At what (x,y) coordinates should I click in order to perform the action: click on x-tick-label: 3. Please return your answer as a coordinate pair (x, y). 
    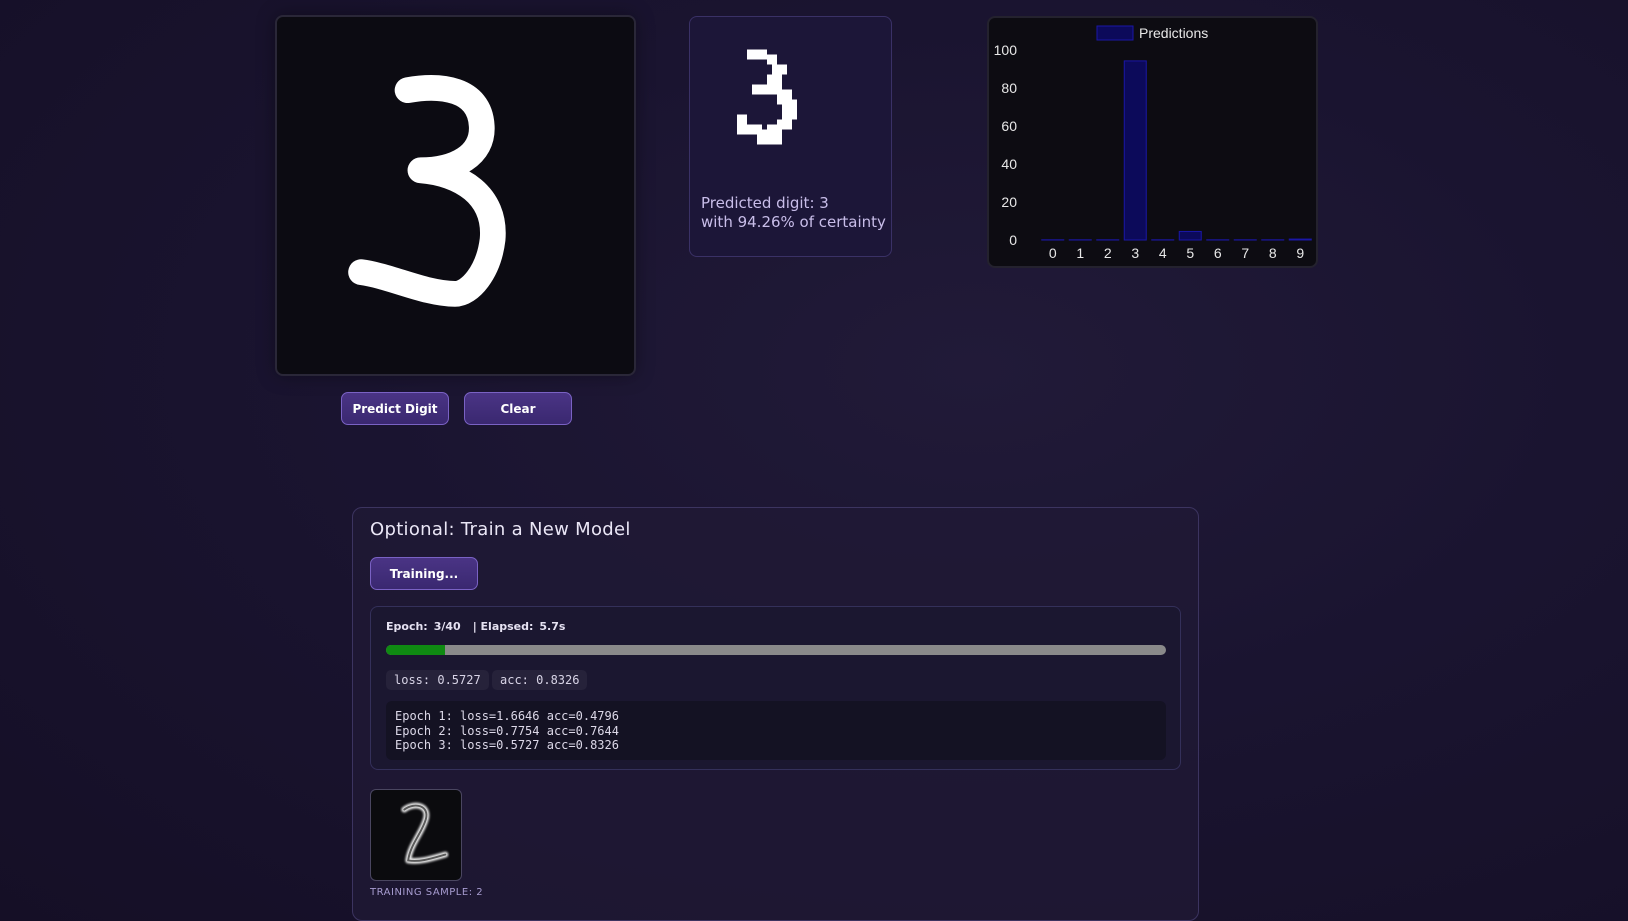
    Looking at the image, I should click on (1135, 253).